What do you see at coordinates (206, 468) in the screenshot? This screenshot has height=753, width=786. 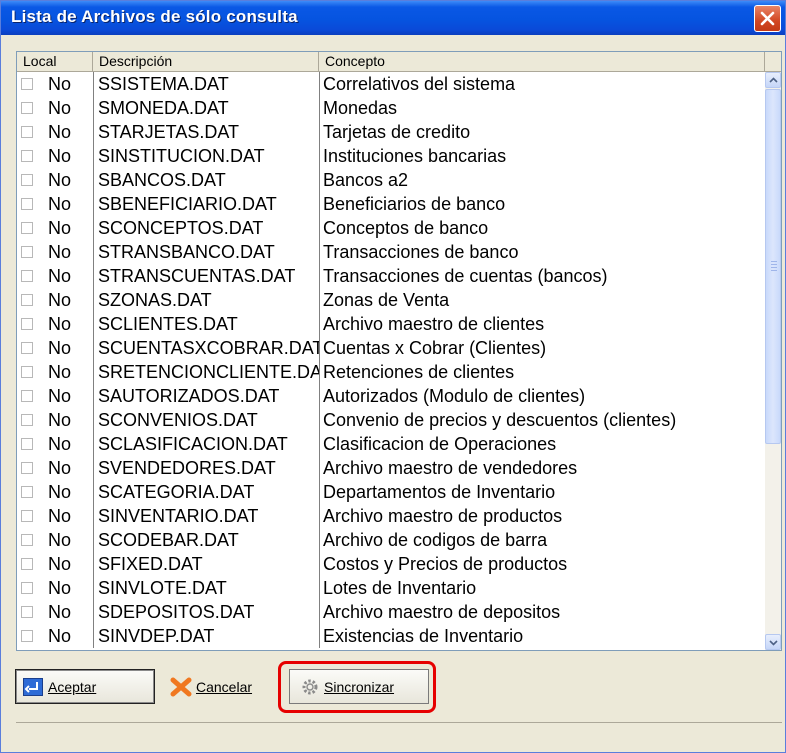 I see `descripcion-cell: SVENDEDORES.DAT` at bounding box center [206, 468].